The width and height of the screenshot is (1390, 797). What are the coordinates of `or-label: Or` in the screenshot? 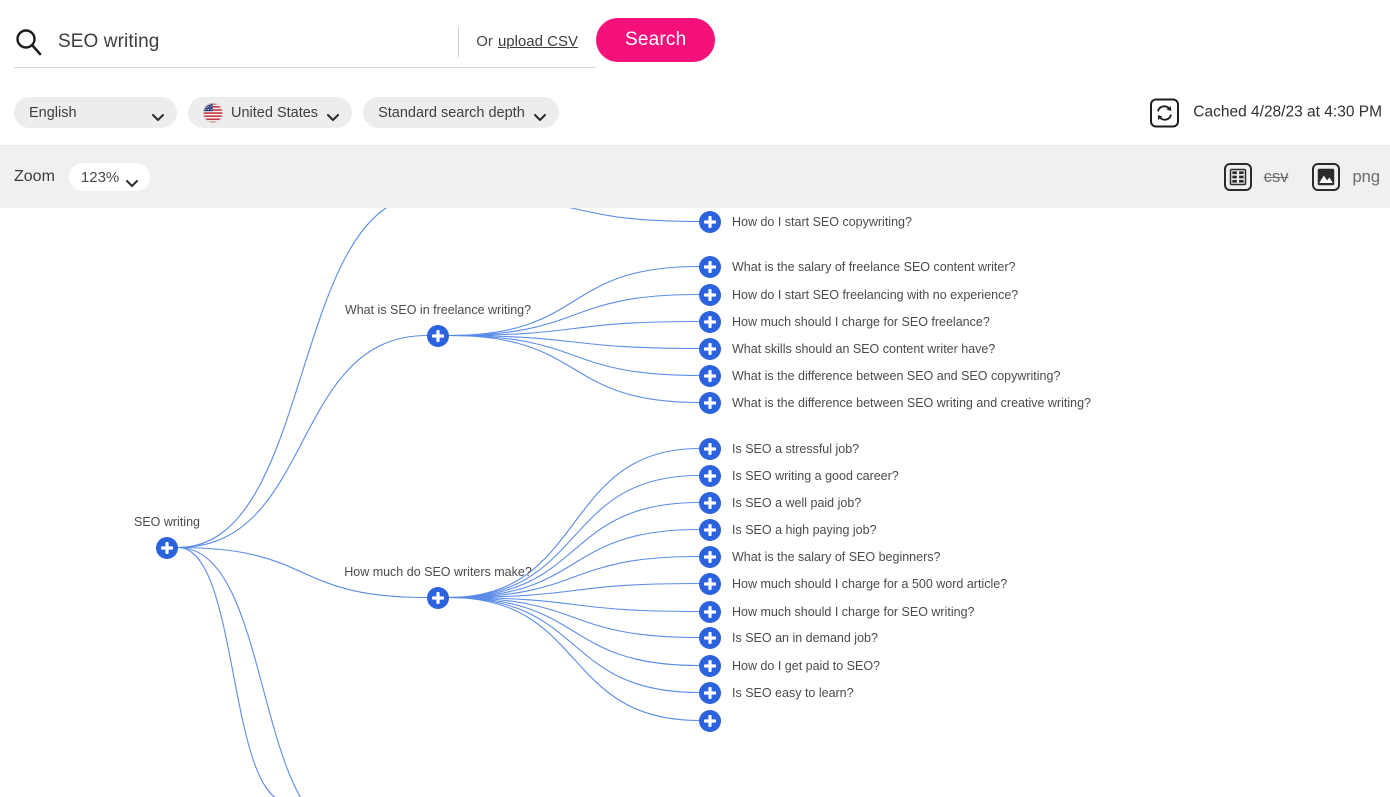 It's located at (484, 41).